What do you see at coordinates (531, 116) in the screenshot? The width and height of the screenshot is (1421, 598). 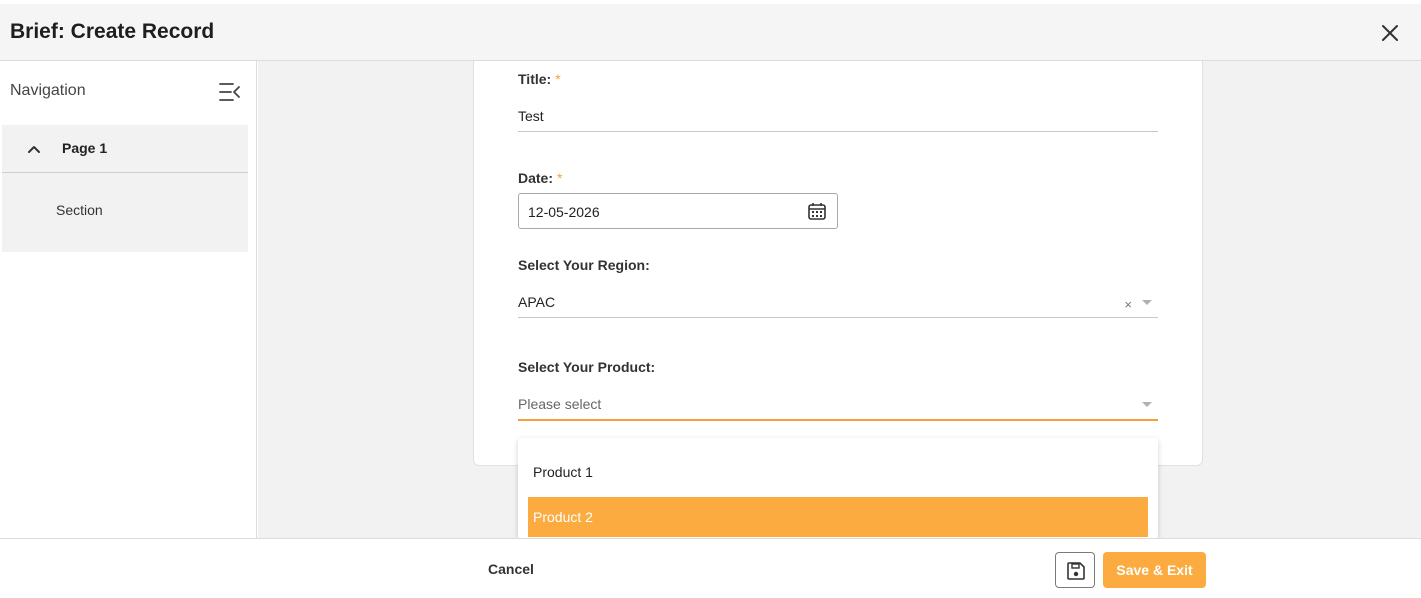 I see `title-value: Test` at bounding box center [531, 116].